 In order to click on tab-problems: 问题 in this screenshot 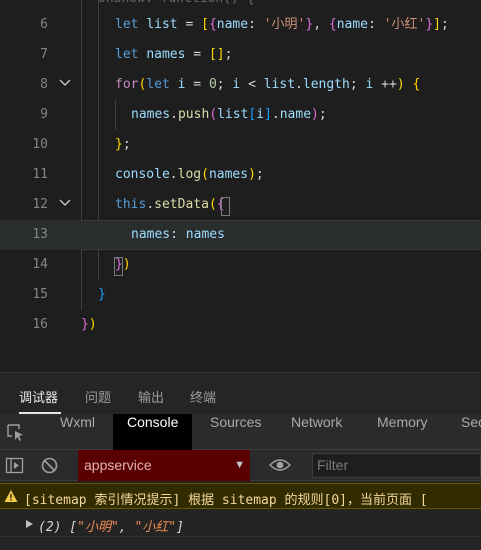, I will do `click(98, 396)`.